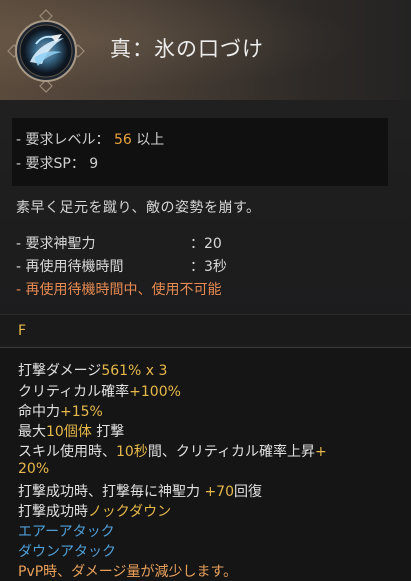  I want to click on detail-critical: クリティカル確率+100%, so click(99, 391).